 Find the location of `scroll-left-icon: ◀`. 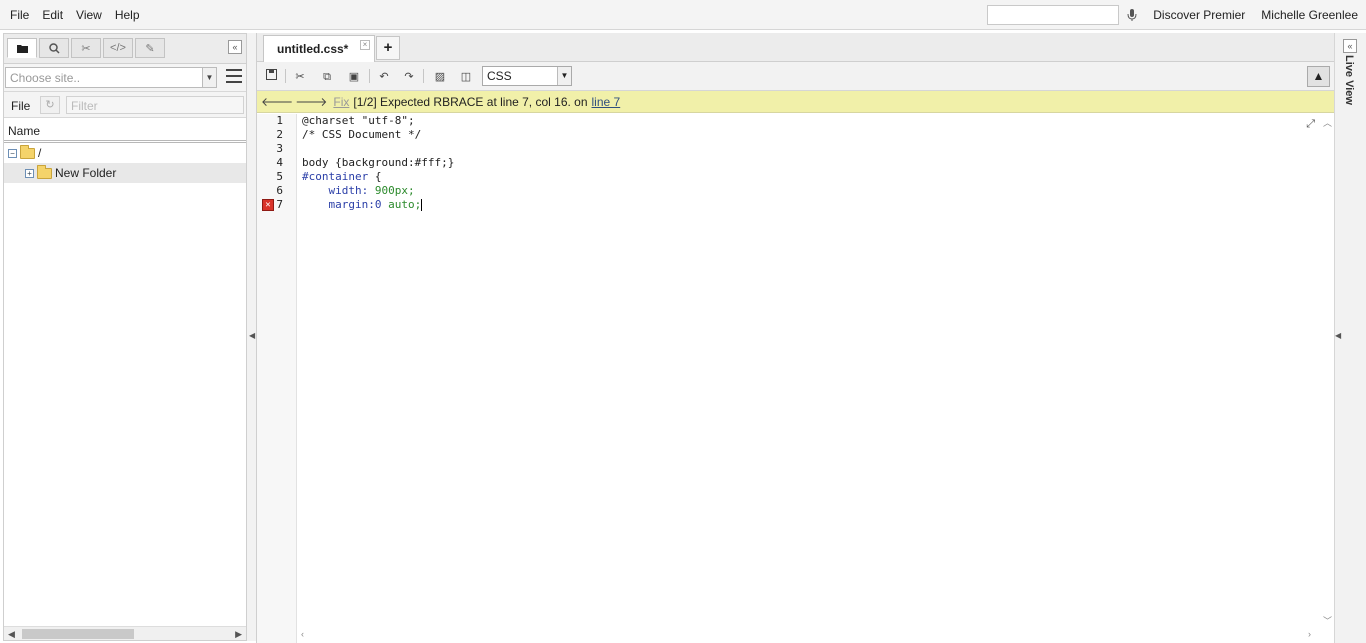

scroll-left-icon: ◀ is located at coordinates (11, 634).